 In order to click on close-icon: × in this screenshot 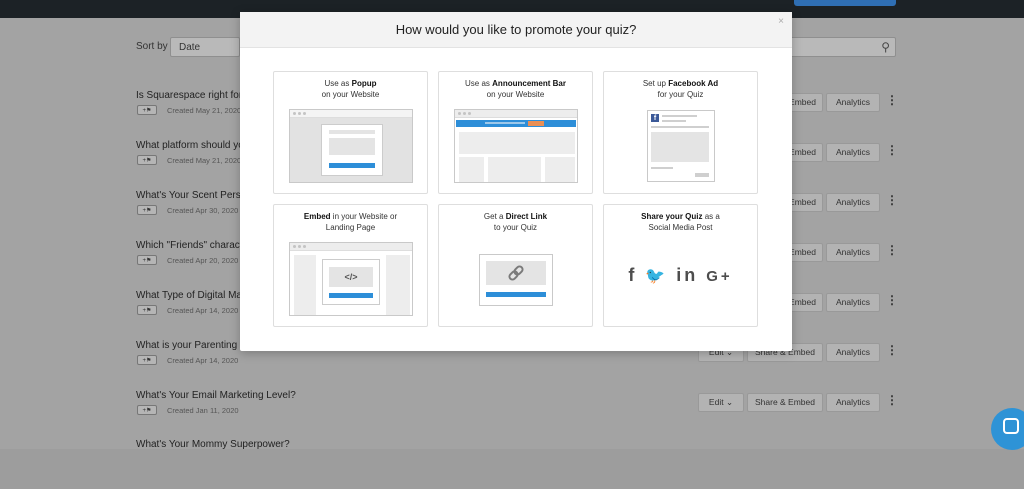, I will do `click(781, 21)`.